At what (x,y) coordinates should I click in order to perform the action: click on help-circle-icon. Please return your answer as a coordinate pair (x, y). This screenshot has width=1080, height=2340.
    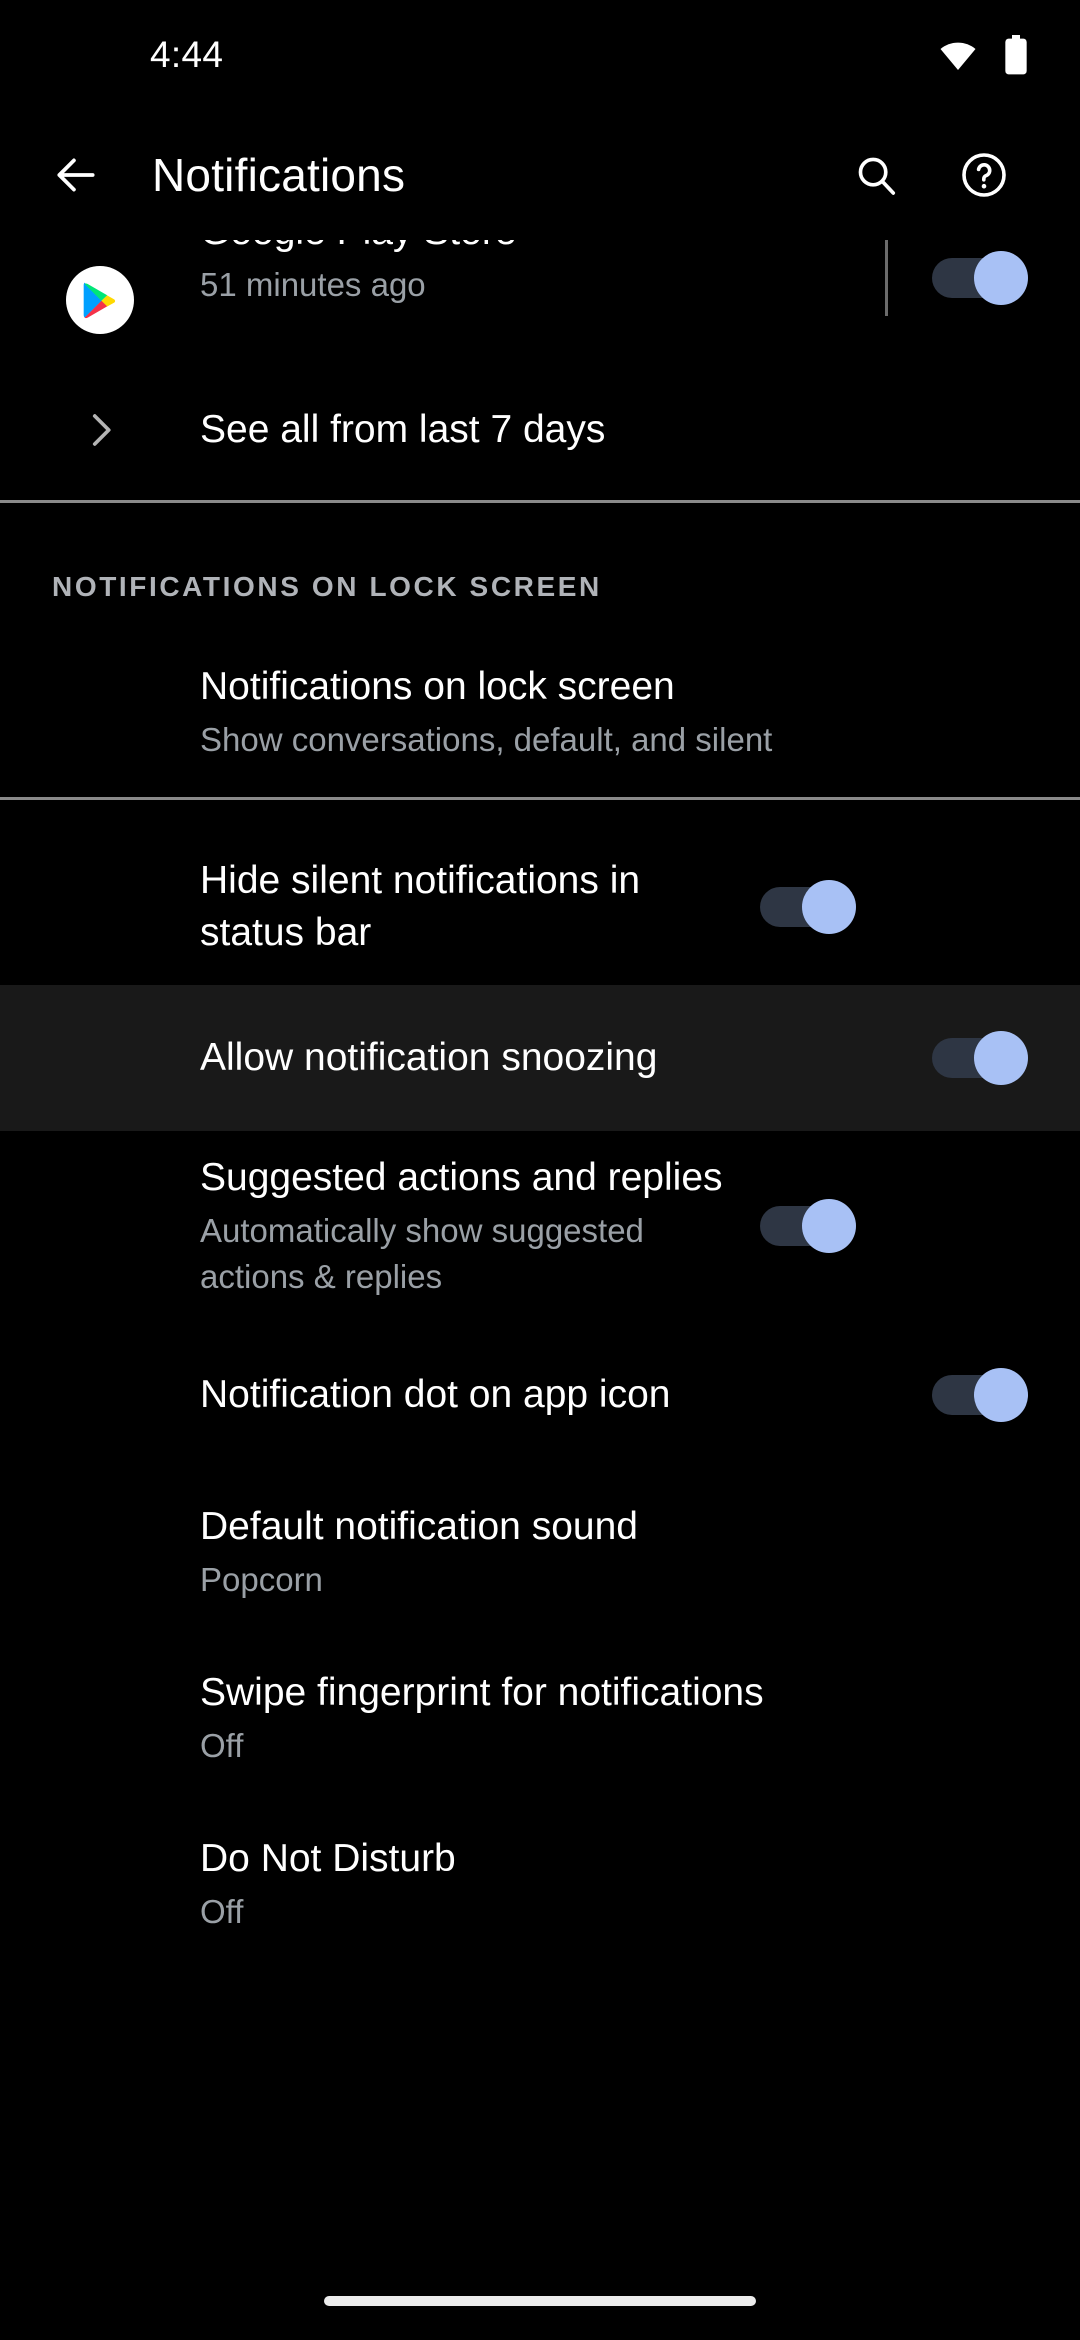
    Looking at the image, I should click on (984, 175).